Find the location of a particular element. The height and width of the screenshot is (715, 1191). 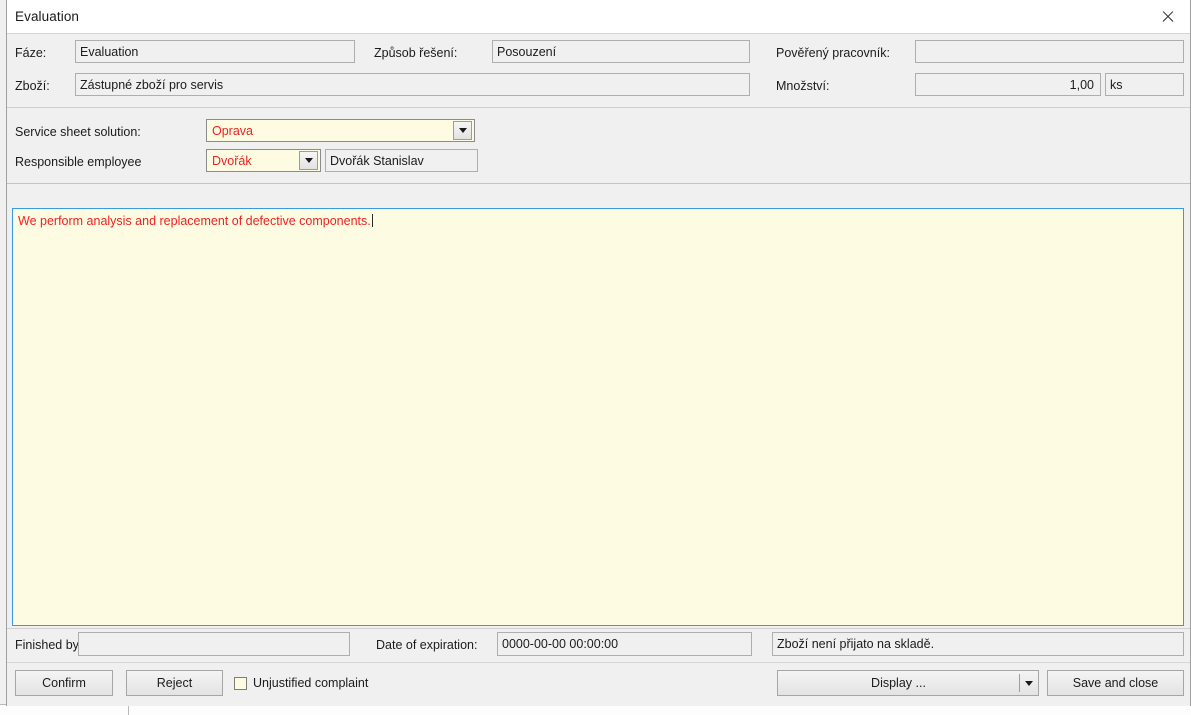

title-bar: Evaluation is located at coordinates (598, 17).